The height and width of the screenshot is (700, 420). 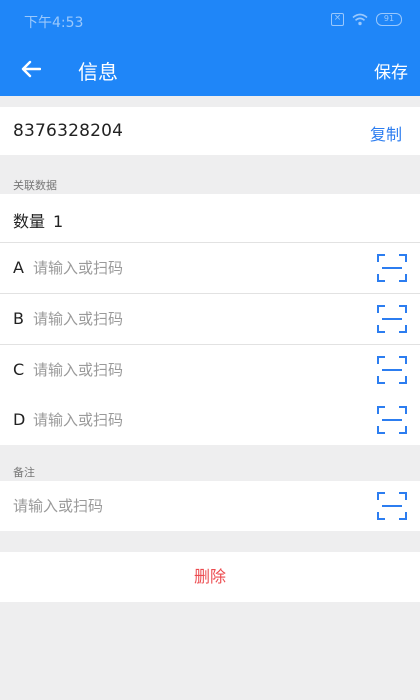 I want to click on notes-input, so click(x=163, y=506).